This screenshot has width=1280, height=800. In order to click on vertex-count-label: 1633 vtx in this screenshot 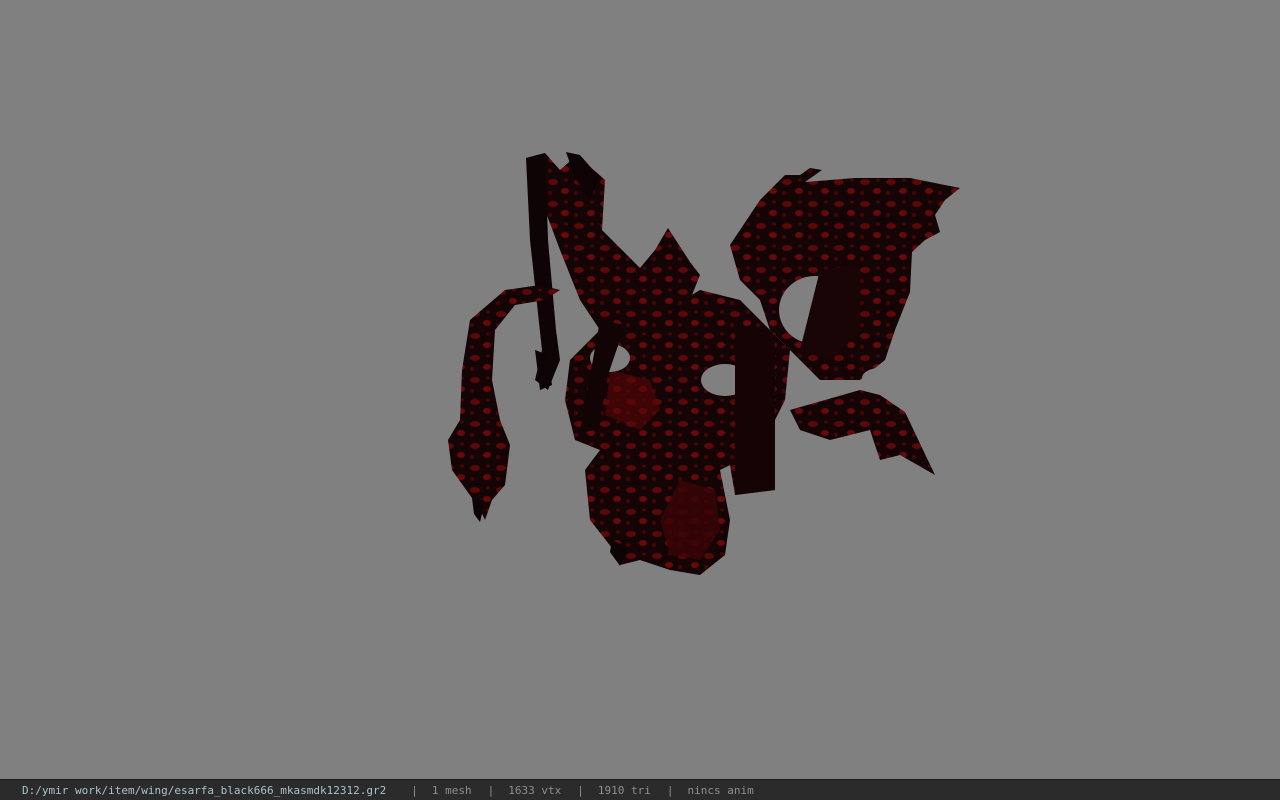, I will do `click(535, 790)`.